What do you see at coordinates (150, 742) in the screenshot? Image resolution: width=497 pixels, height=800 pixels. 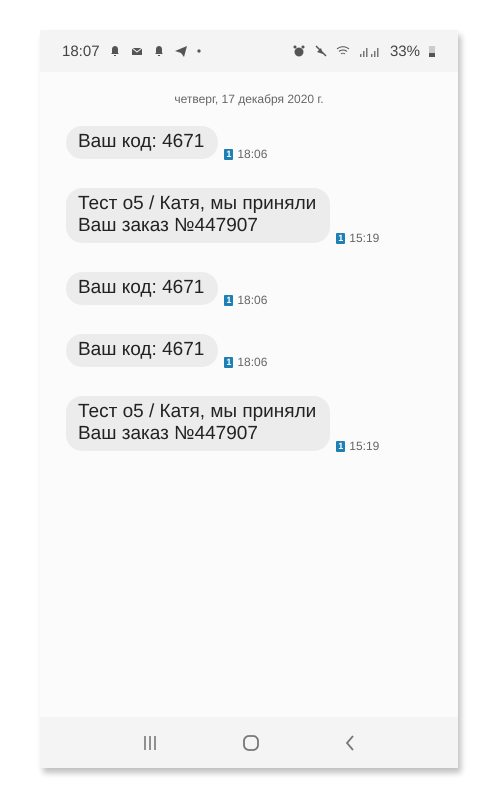 I see `recent-apps-icon` at bounding box center [150, 742].